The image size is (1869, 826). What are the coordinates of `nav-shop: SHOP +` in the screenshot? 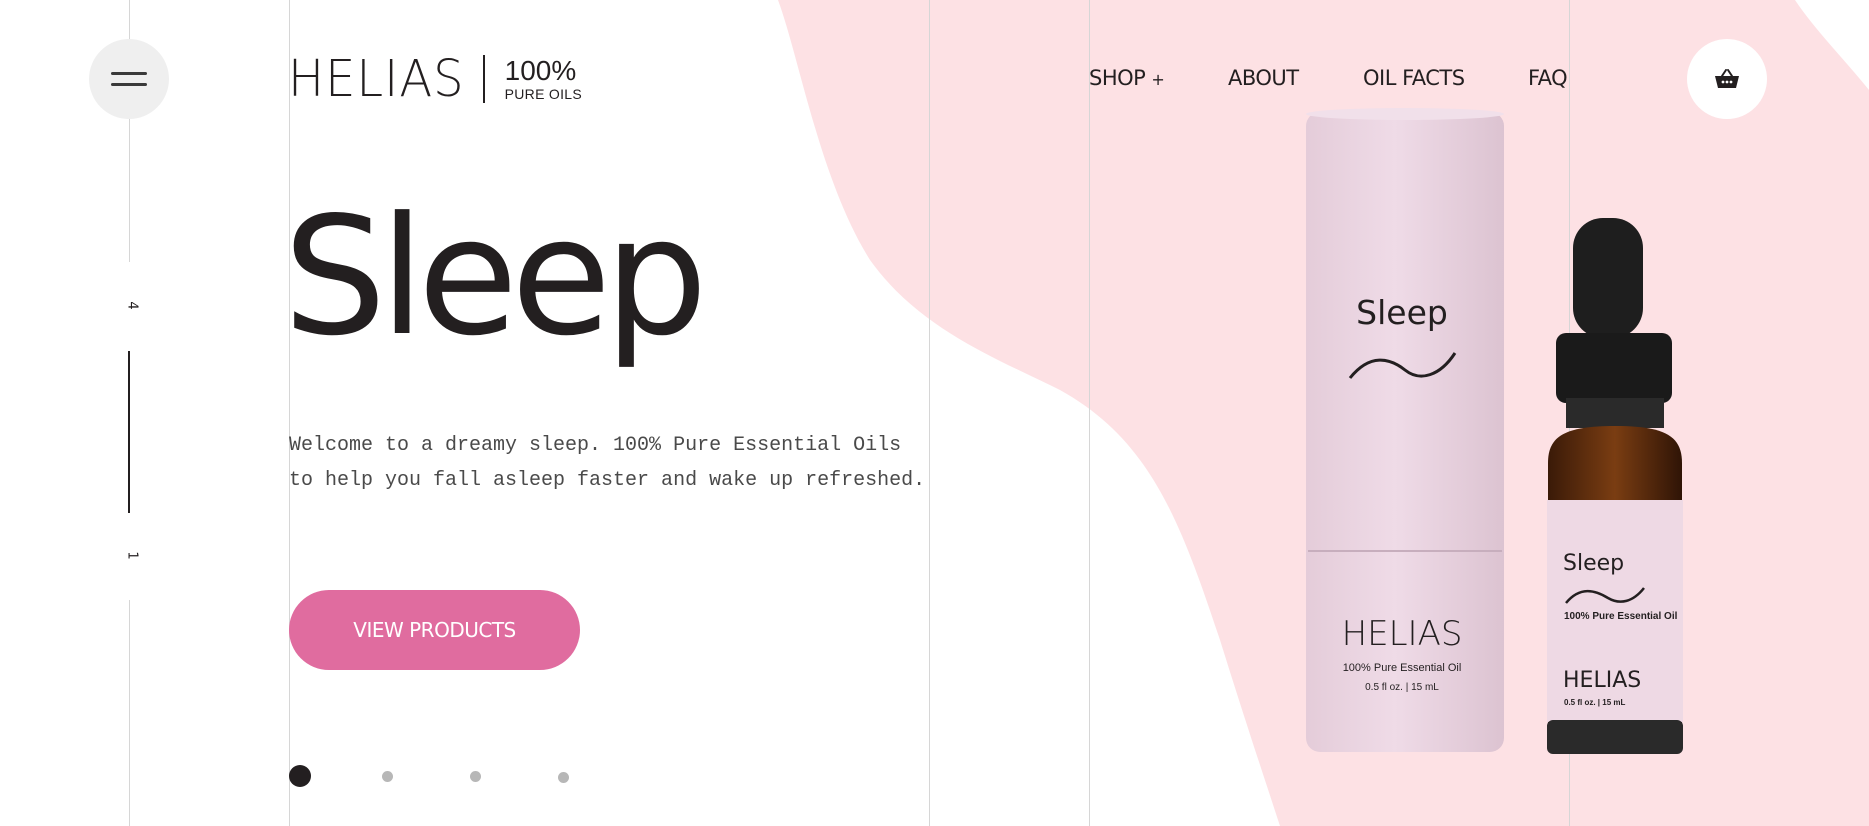 It's located at (1127, 78).